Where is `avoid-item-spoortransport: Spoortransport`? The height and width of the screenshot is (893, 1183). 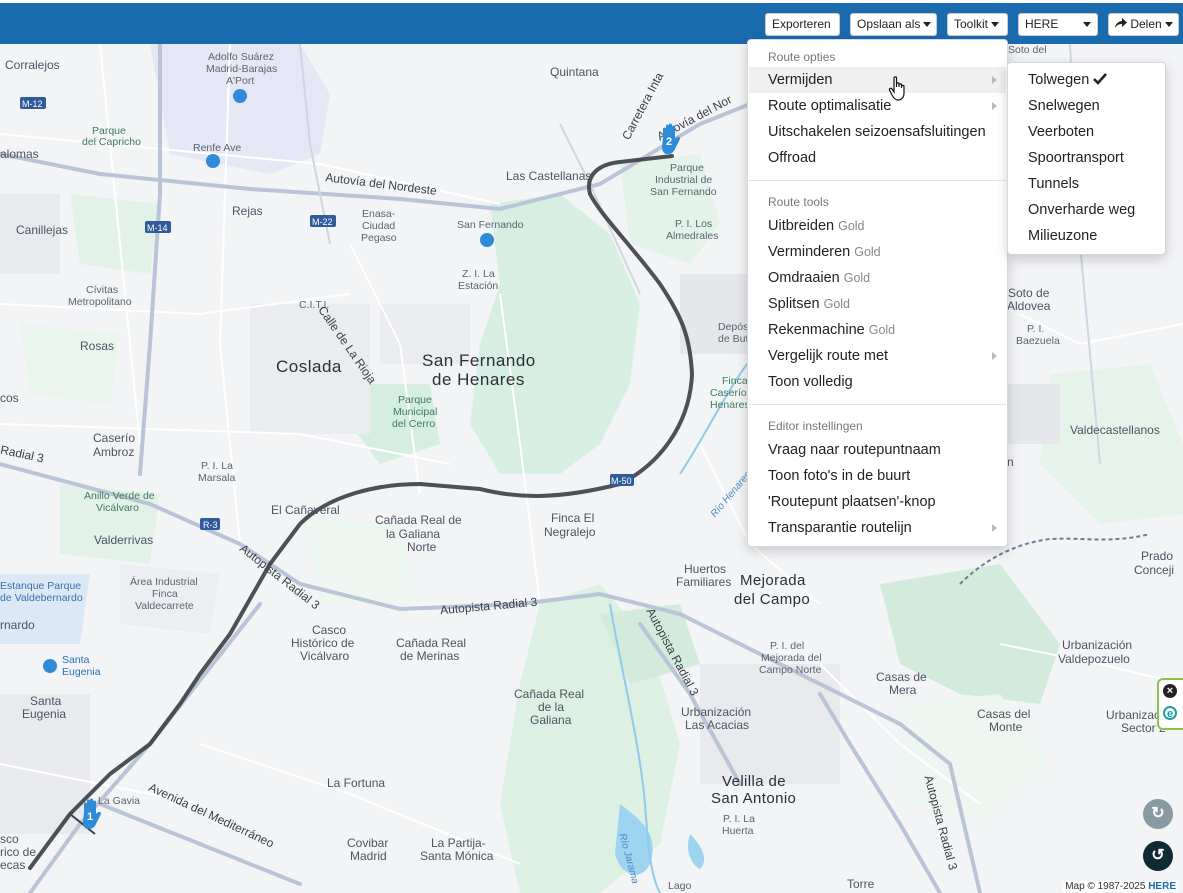 avoid-item-spoortransport: Spoortransport is located at coordinates (1086, 158).